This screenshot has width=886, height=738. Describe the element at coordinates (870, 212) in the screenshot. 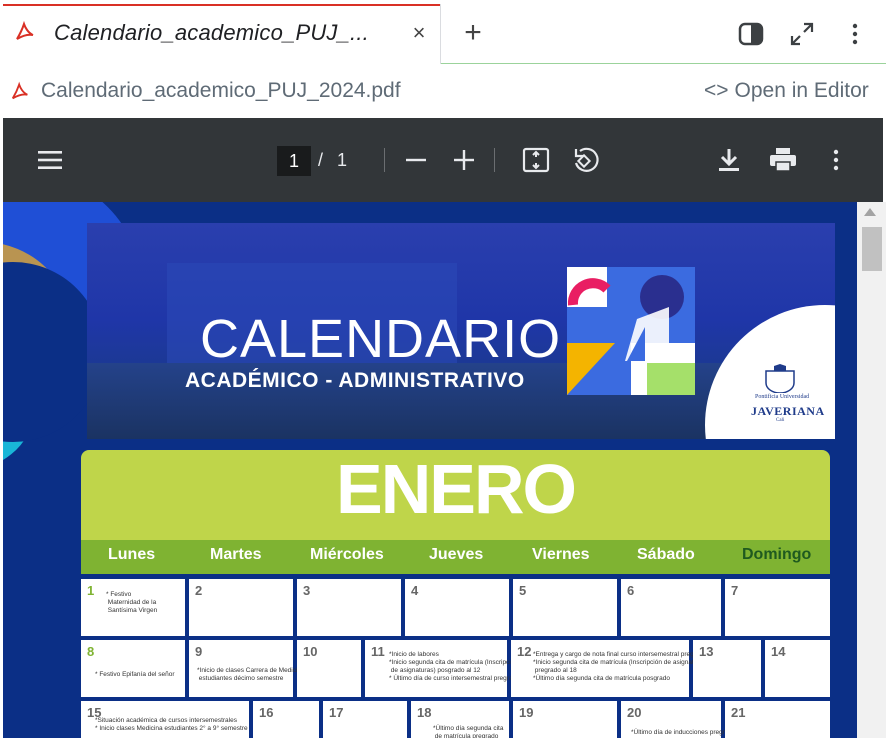

I see `scroll-up-arrow-icon` at that location.